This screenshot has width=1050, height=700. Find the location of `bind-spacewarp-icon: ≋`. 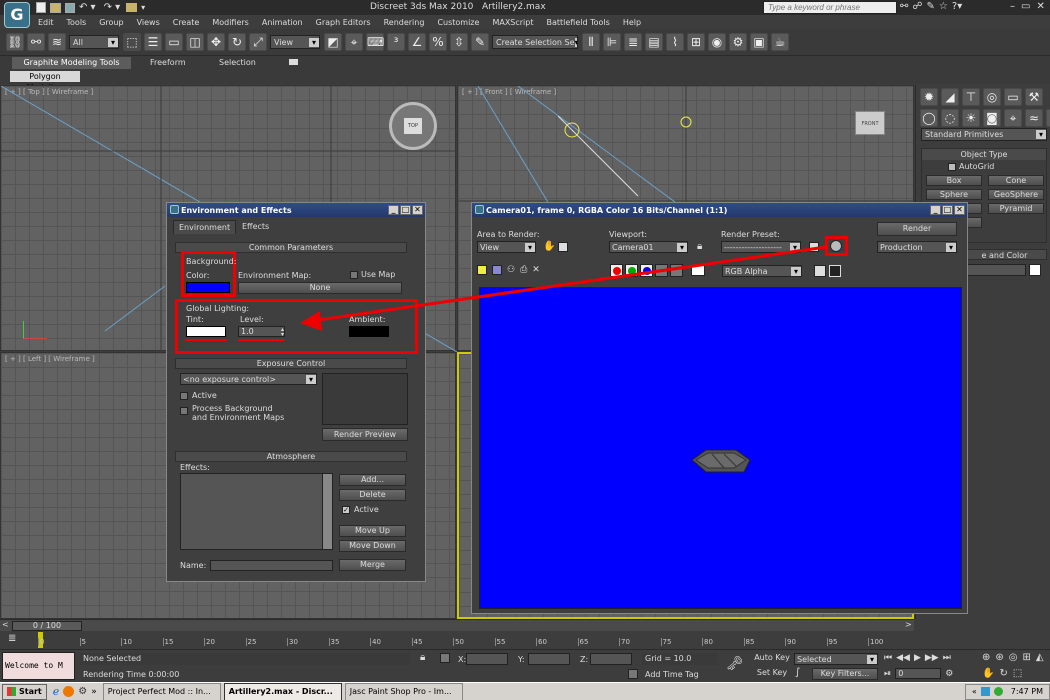

bind-spacewarp-icon: ≋ is located at coordinates (57, 42).